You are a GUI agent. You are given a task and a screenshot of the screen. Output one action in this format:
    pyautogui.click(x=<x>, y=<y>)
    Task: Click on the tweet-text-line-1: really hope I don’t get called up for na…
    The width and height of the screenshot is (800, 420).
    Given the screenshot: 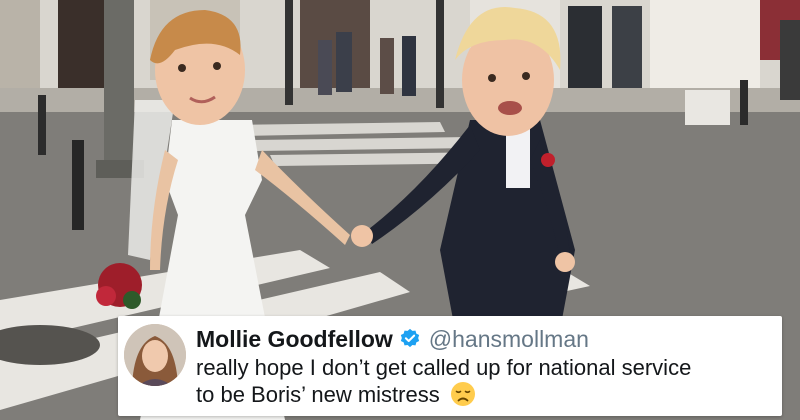 What is the action you would take?
    pyautogui.click(x=444, y=367)
    